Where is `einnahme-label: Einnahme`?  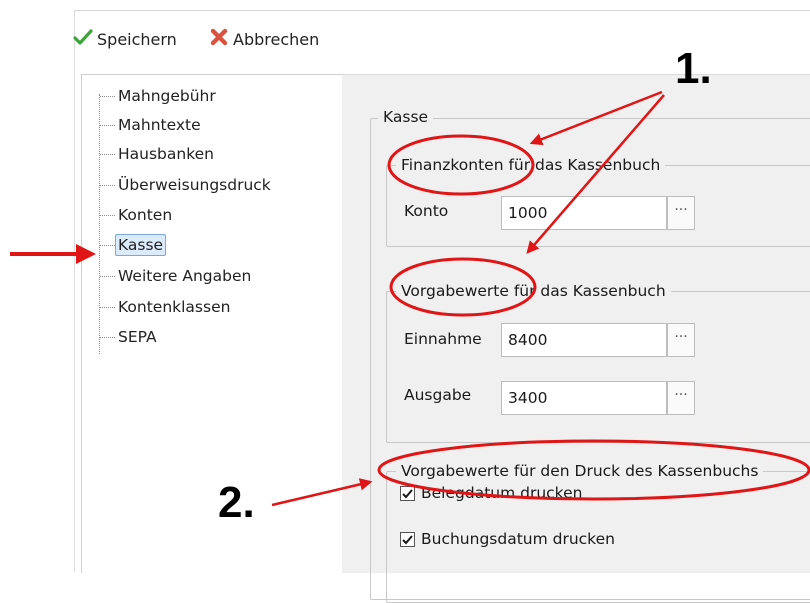 einnahme-label: Einnahme is located at coordinates (443, 339).